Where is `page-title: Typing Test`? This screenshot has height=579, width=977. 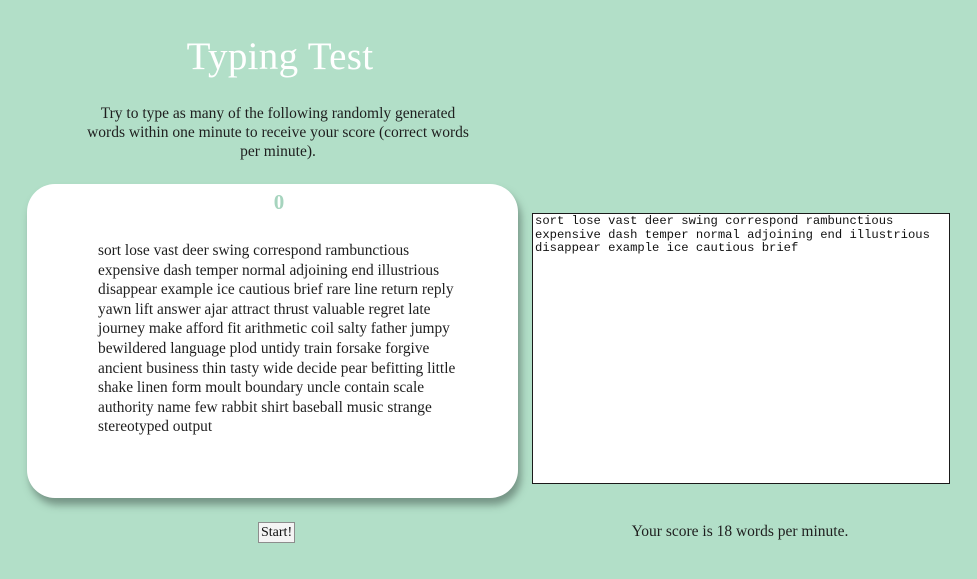 page-title: Typing Test is located at coordinates (280, 56).